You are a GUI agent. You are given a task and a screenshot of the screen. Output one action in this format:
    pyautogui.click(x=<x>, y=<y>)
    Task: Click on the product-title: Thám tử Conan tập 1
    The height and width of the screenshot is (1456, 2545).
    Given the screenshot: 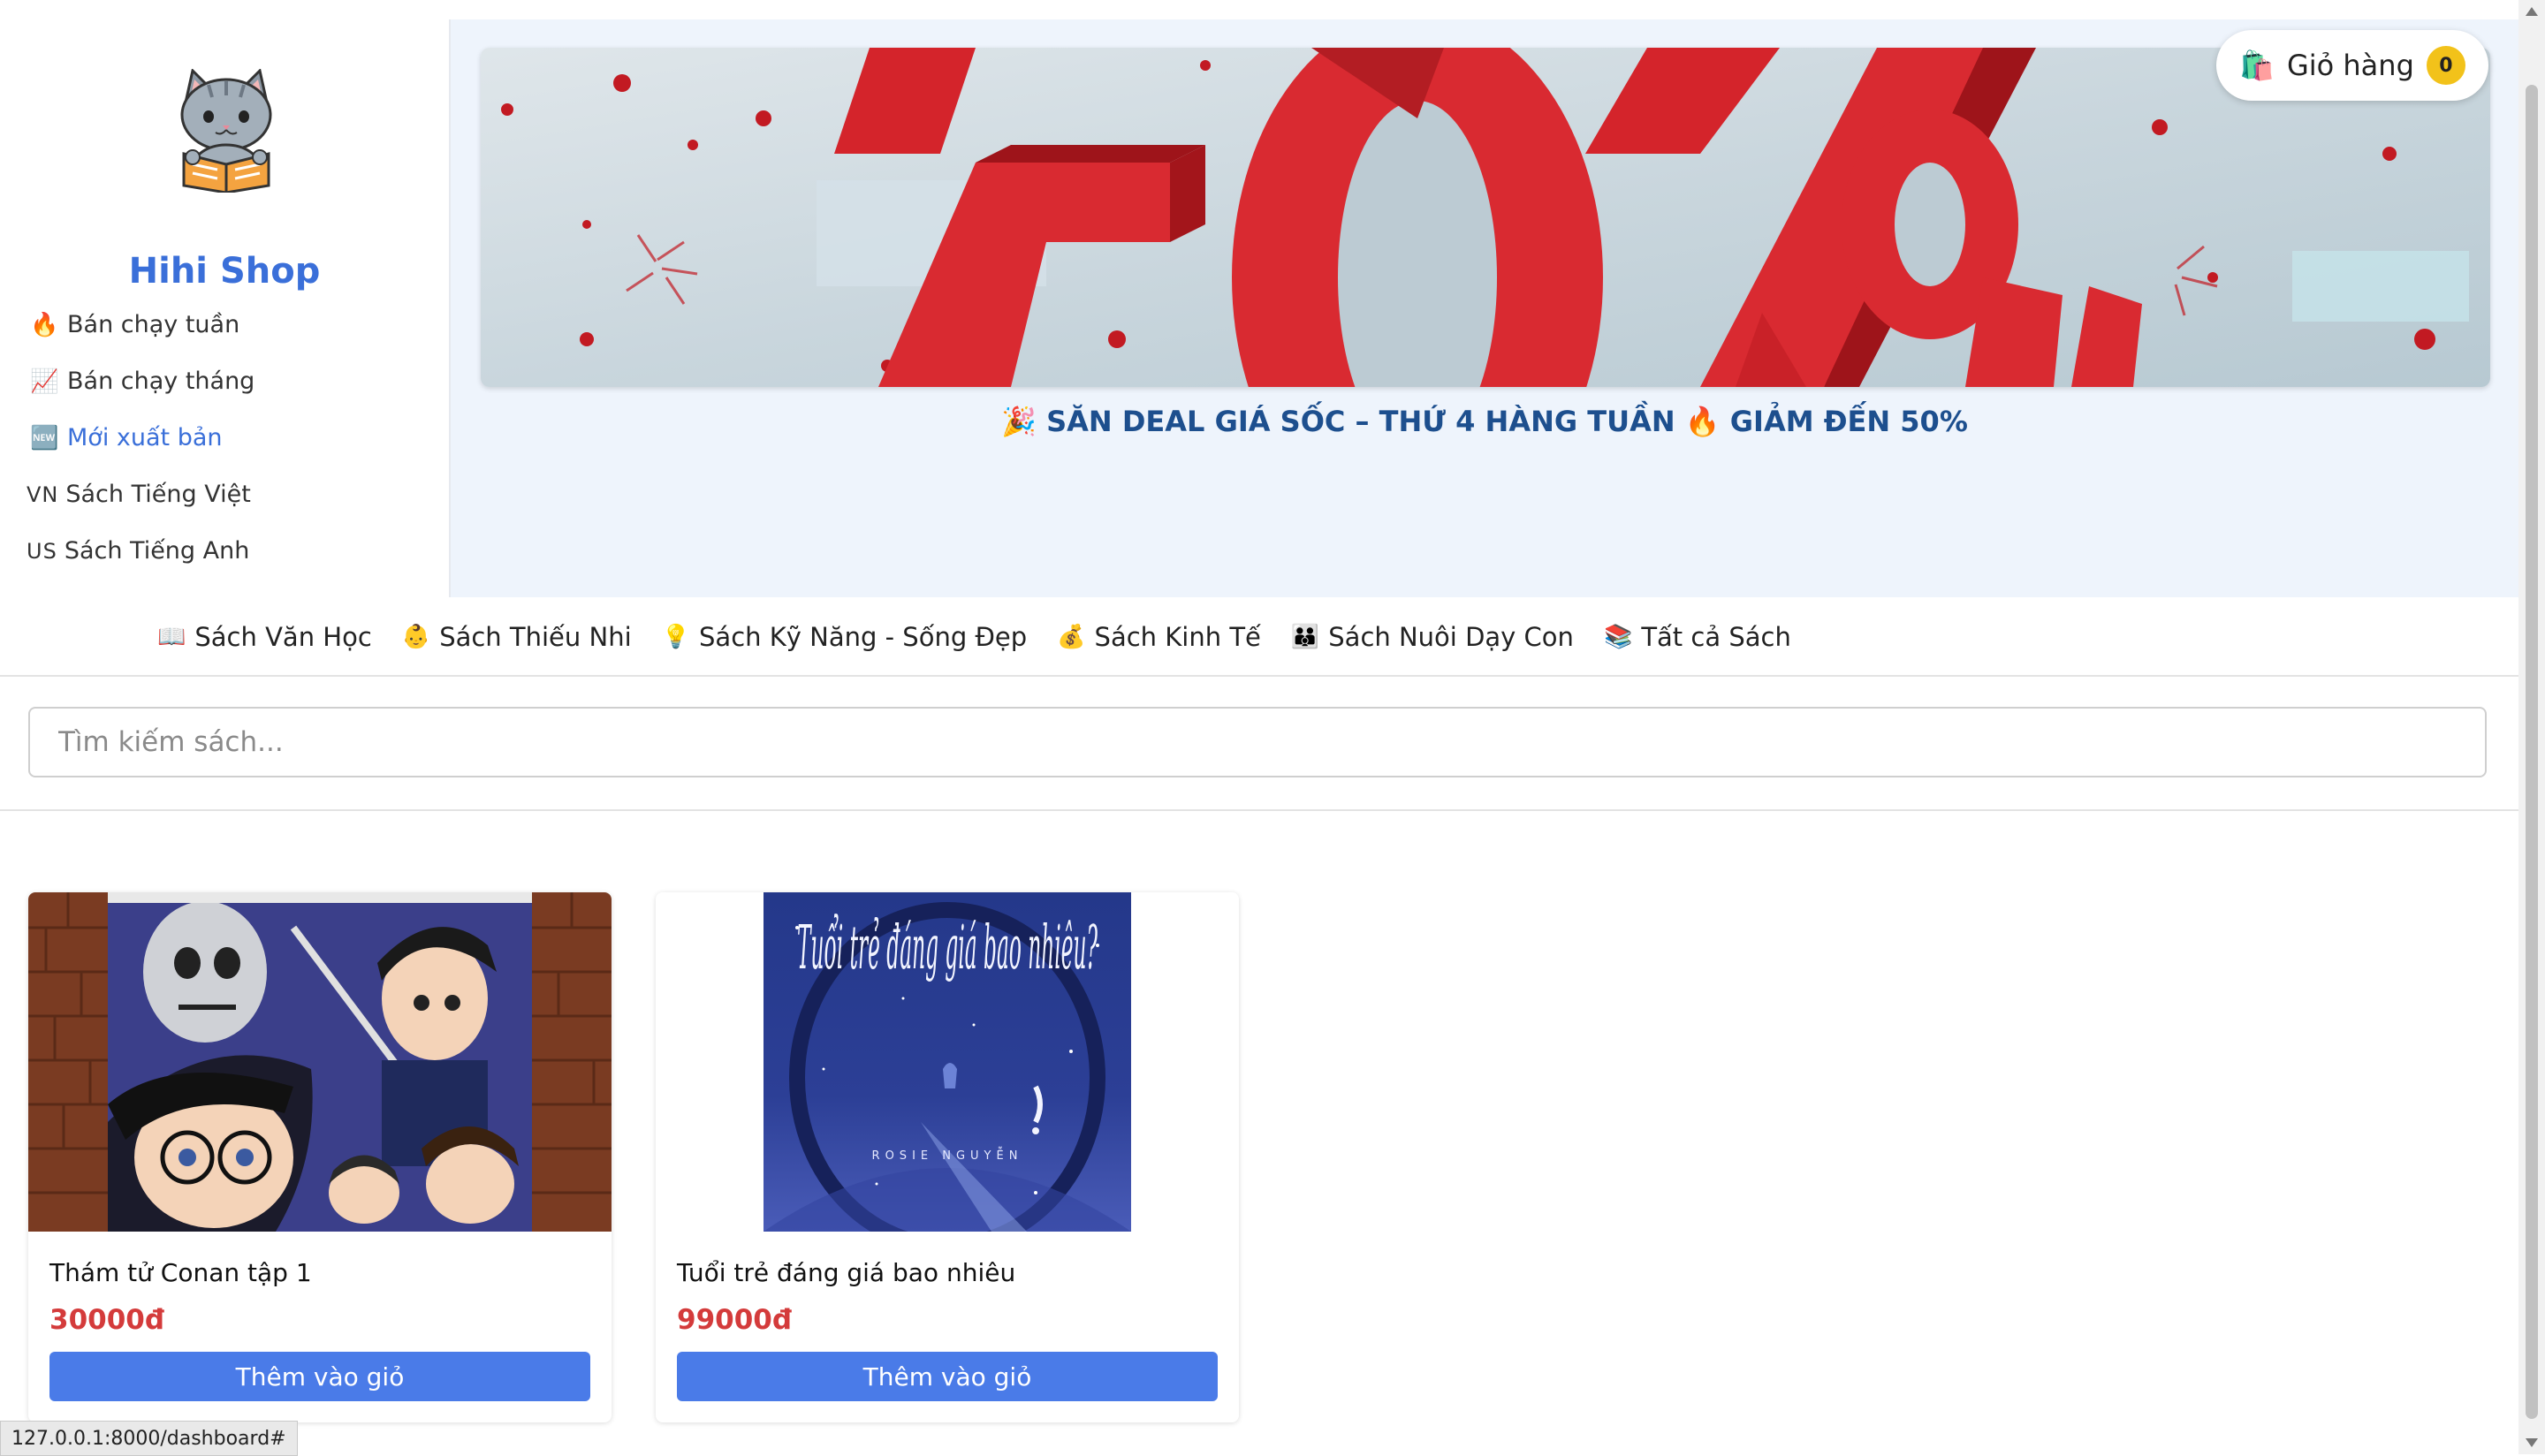 What is the action you would take?
    pyautogui.click(x=180, y=1272)
    